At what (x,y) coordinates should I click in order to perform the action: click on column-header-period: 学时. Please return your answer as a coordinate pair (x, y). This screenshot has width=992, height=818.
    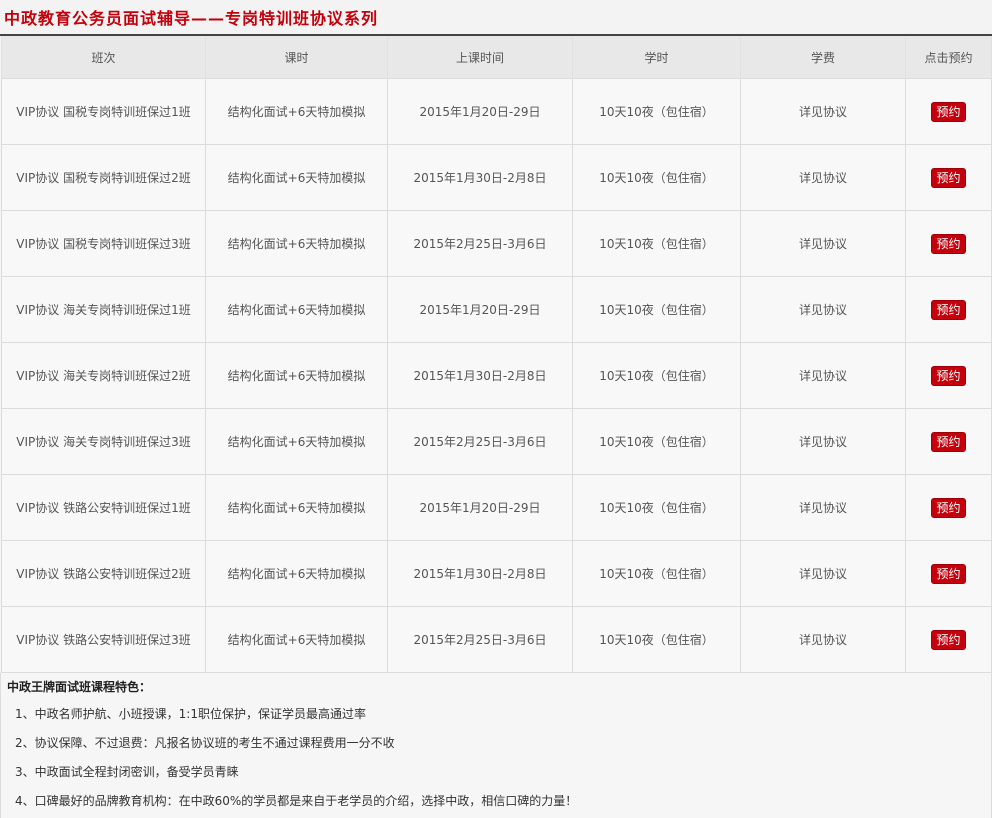
    Looking at the image, I should click on (656, 57).